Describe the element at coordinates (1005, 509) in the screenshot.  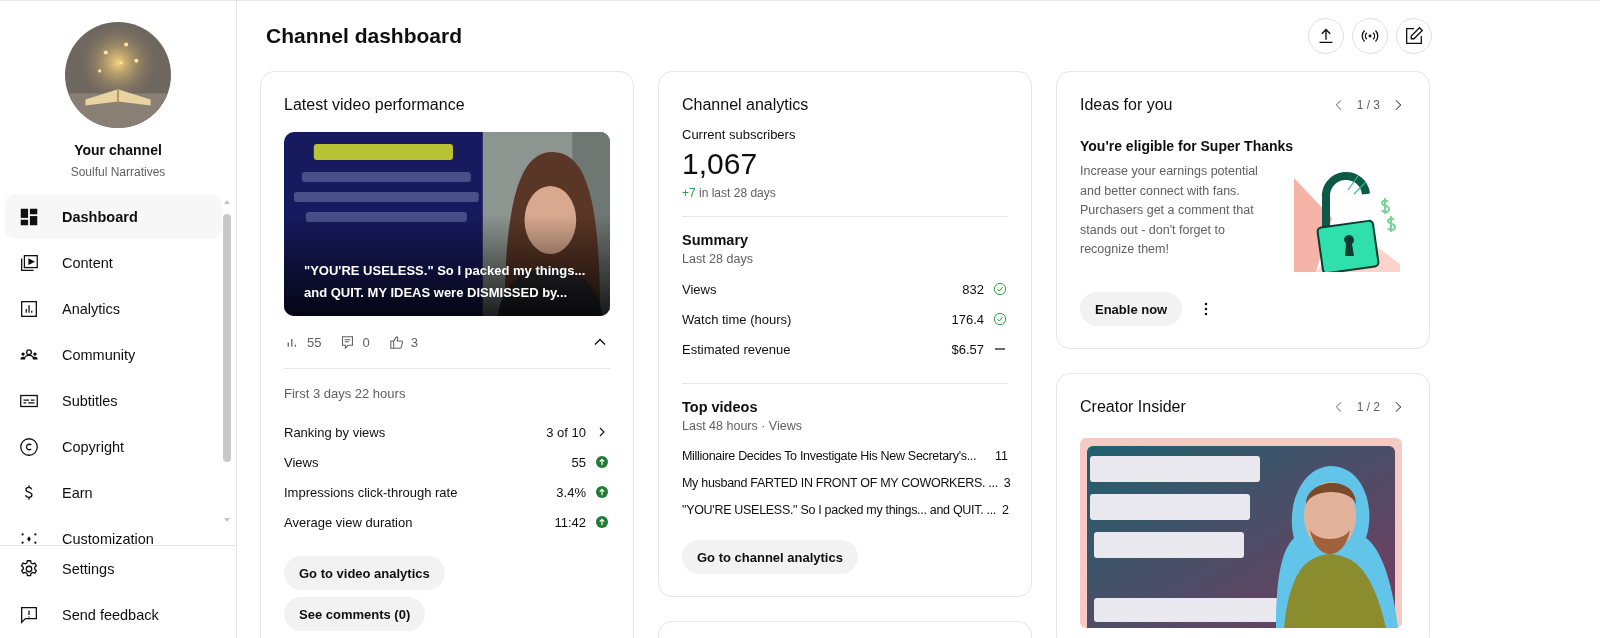
I see `view-count: 2` at that location.